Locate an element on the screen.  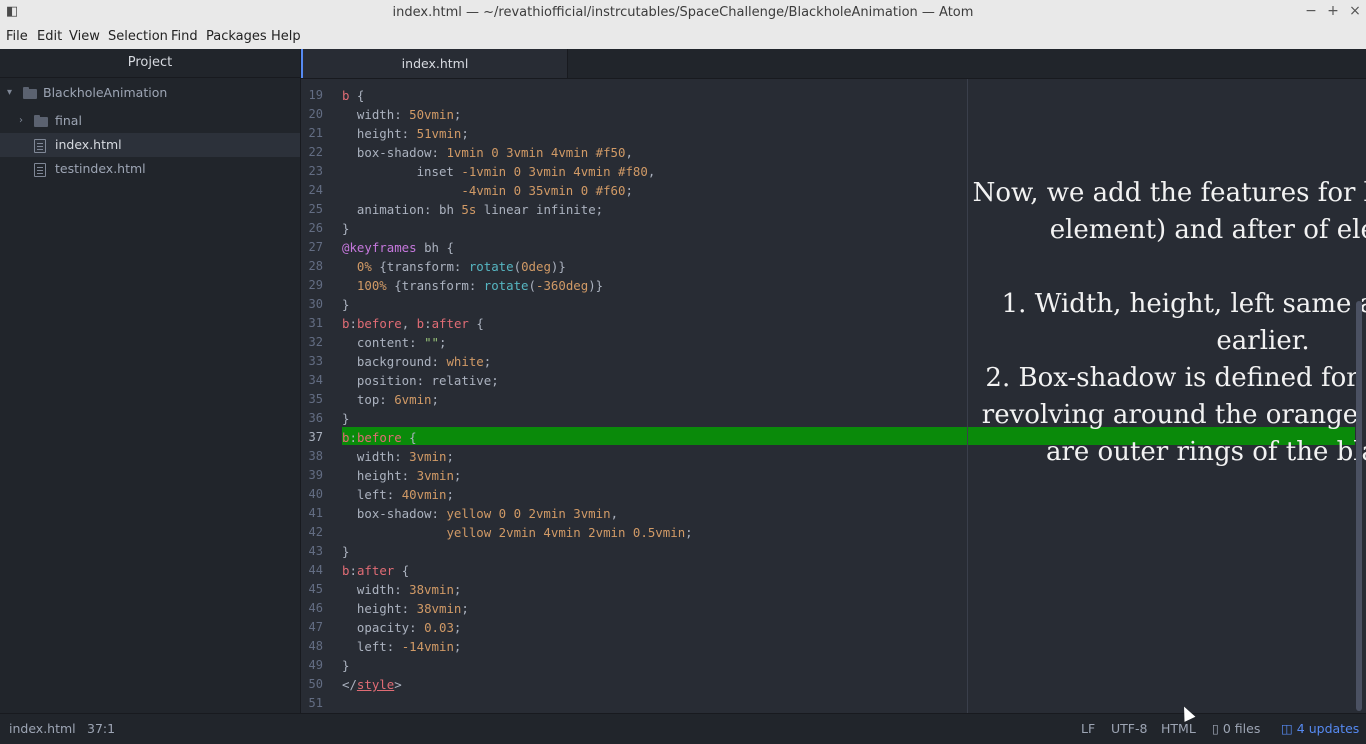
status-file-name: index.html is located at coordinates (42, 728).